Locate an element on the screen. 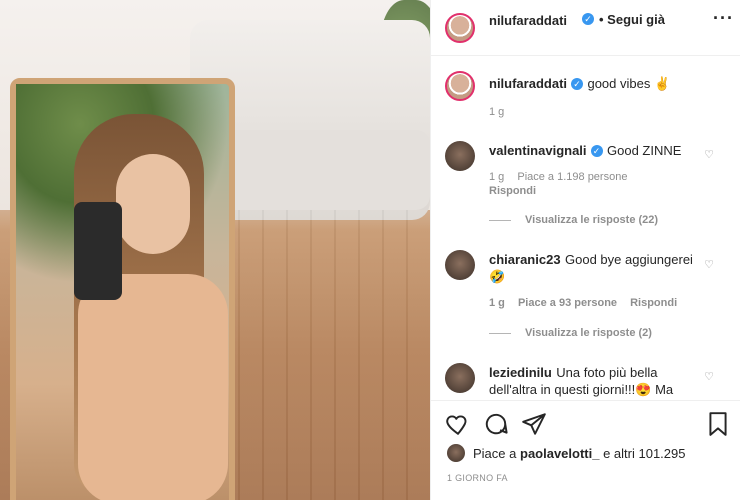 The width and height of the screenshot is (740, 500). post-header: nilufaraddati ✓ • Segui già ··· is located at coordinates (585, 28).